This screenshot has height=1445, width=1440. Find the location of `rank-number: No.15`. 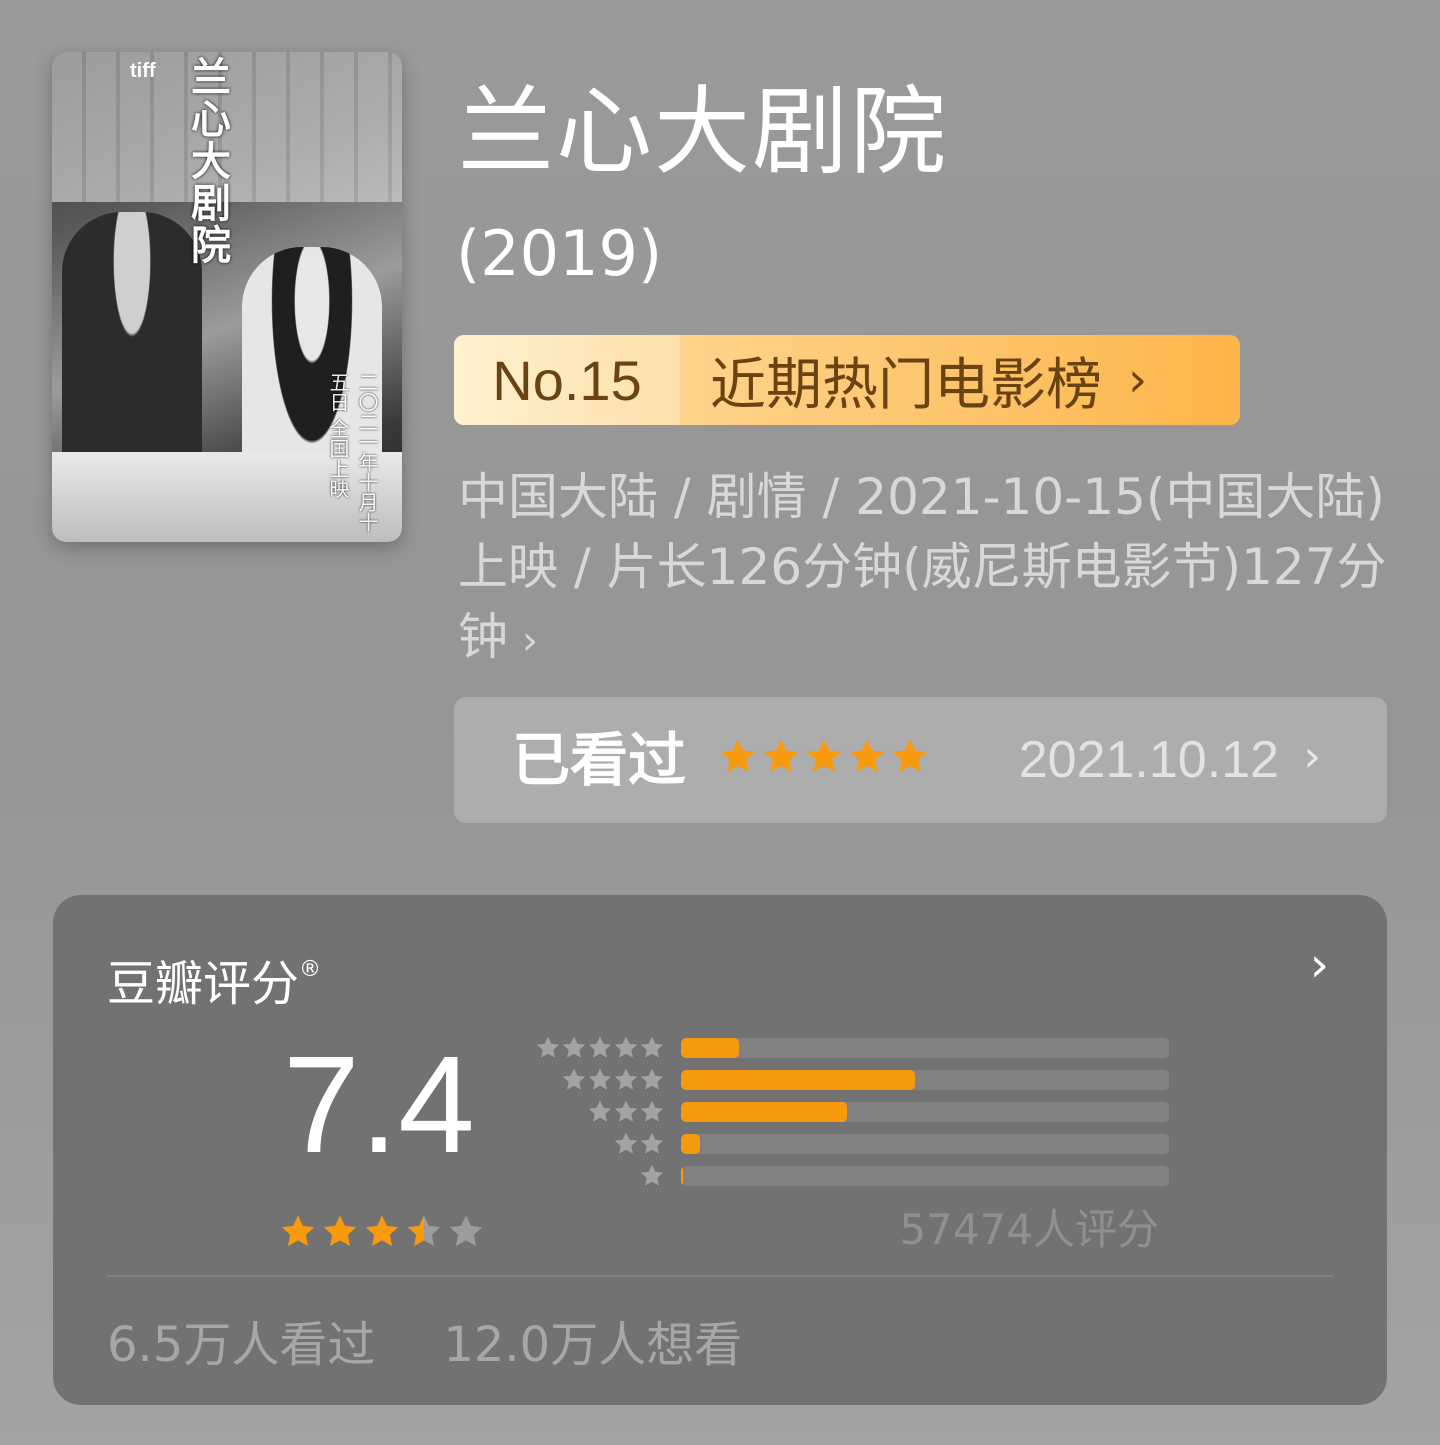

rank-number: No.15 is located at coordinates (567, 380).